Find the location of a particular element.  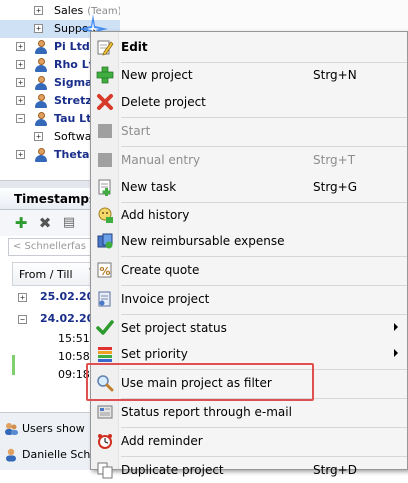

menu-shortcut: Strg+N is located at coordinates (335, 75).